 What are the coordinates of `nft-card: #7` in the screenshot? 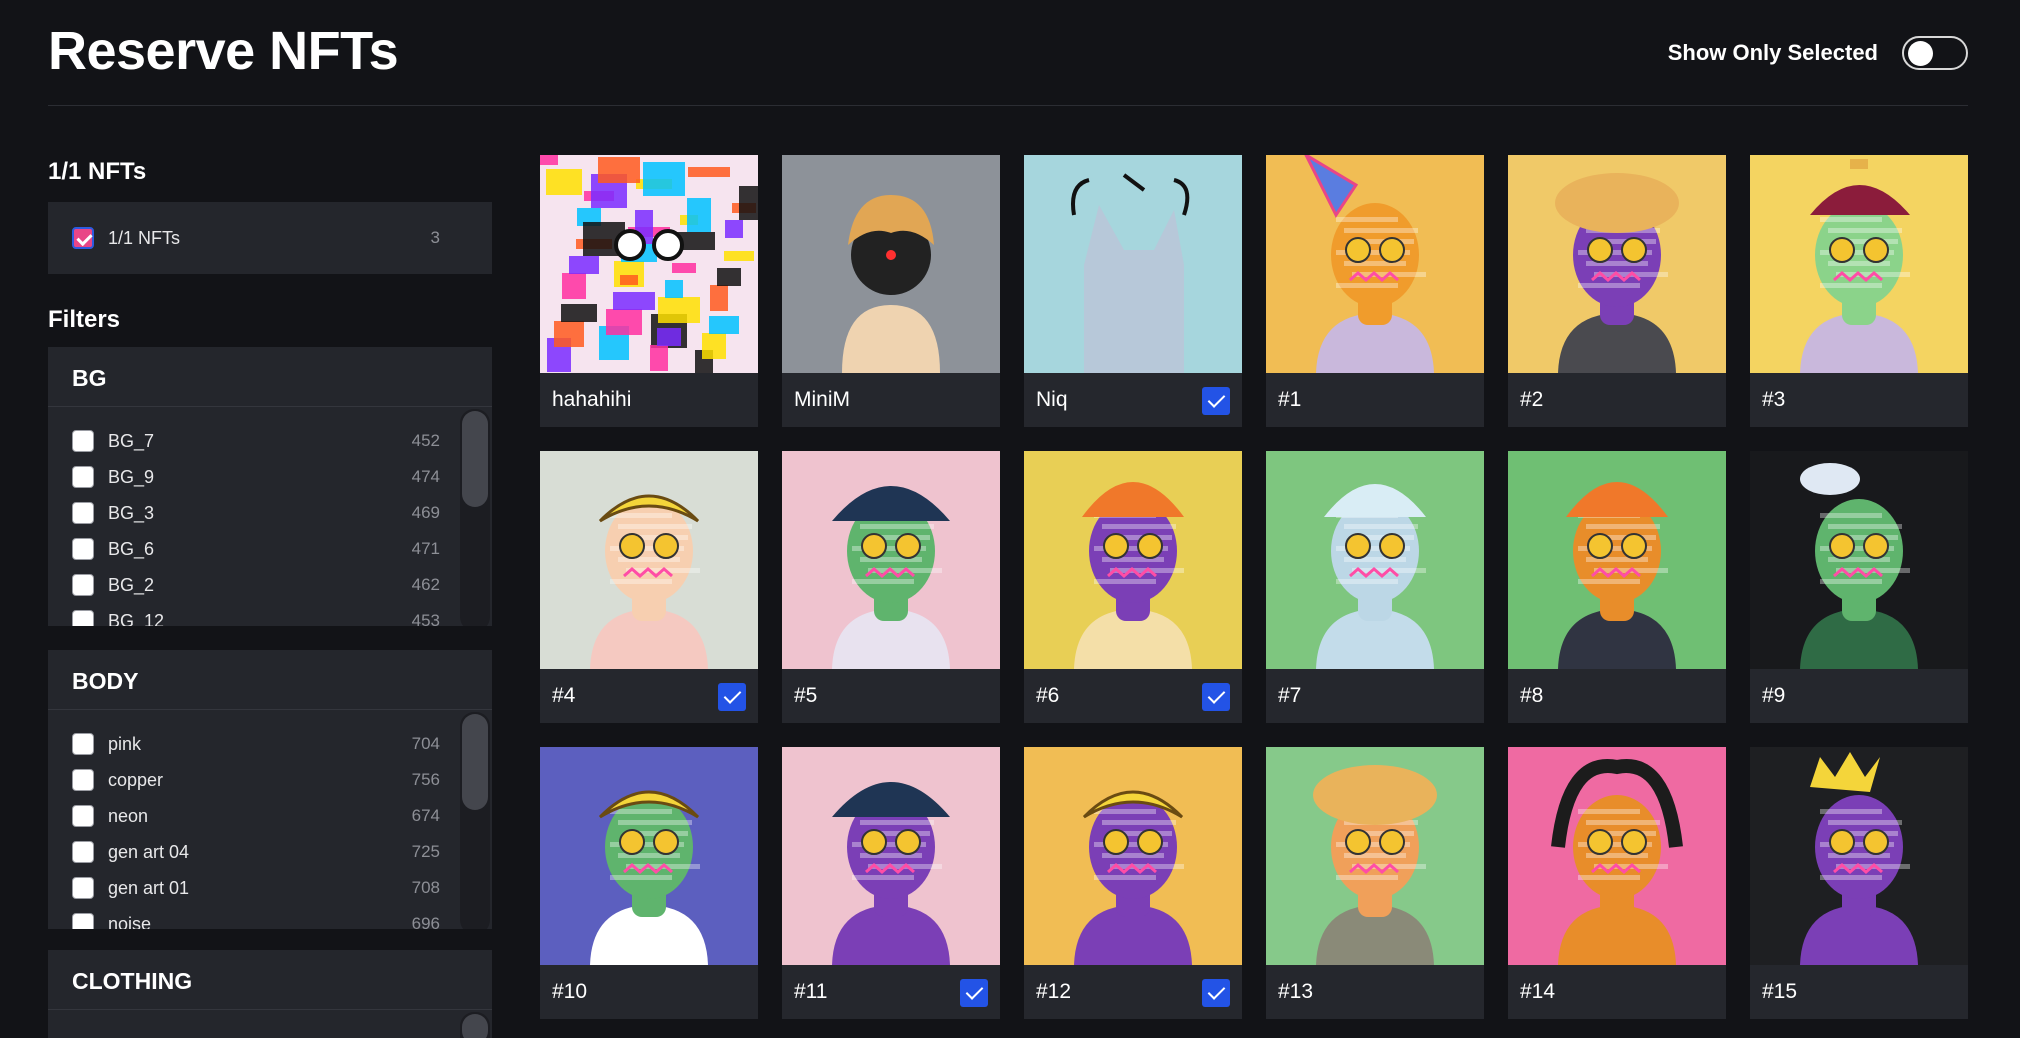 It's located at (1375, 587).